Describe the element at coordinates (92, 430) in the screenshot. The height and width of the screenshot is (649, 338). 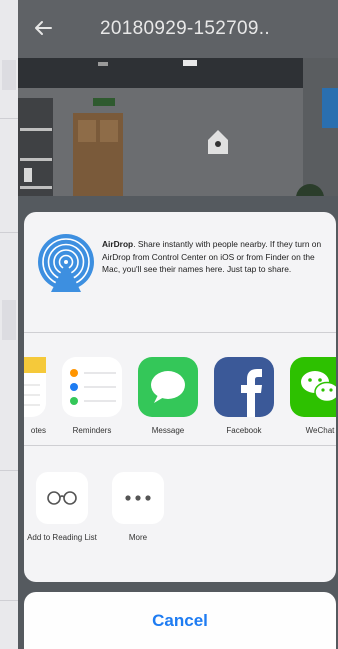
I see `app-label-reminders: Reminders` at that location.